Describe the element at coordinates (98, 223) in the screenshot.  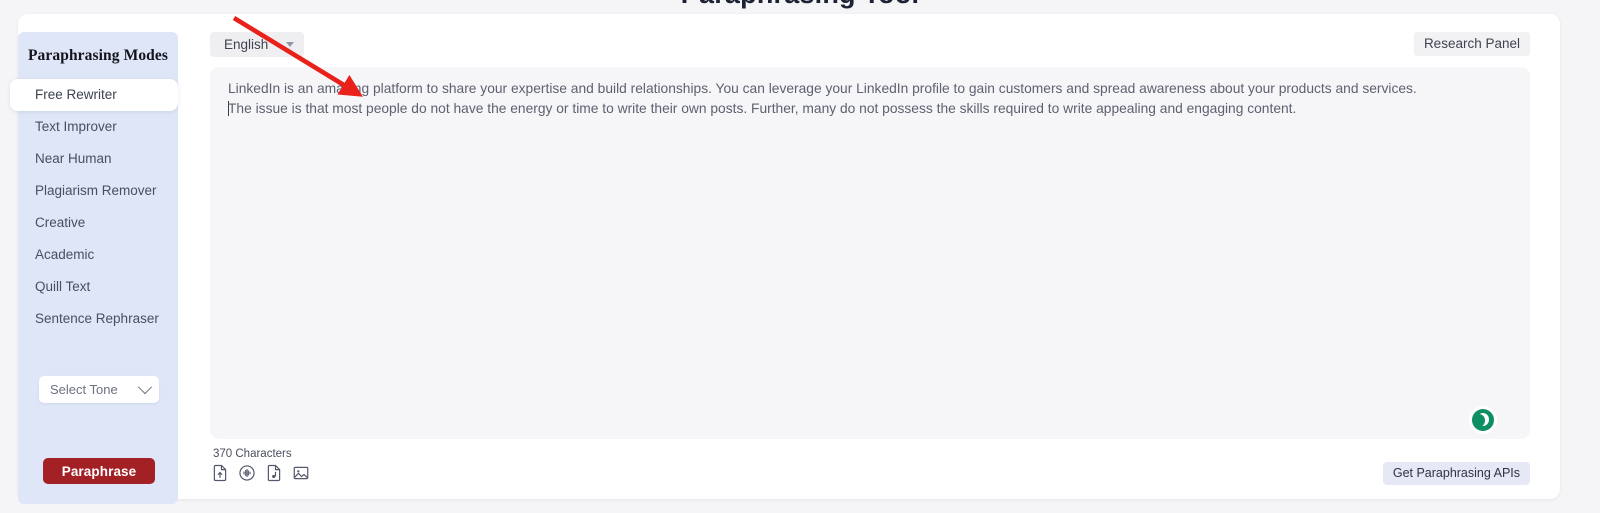
I see `sidebar-item-creative: Creative` at that location.